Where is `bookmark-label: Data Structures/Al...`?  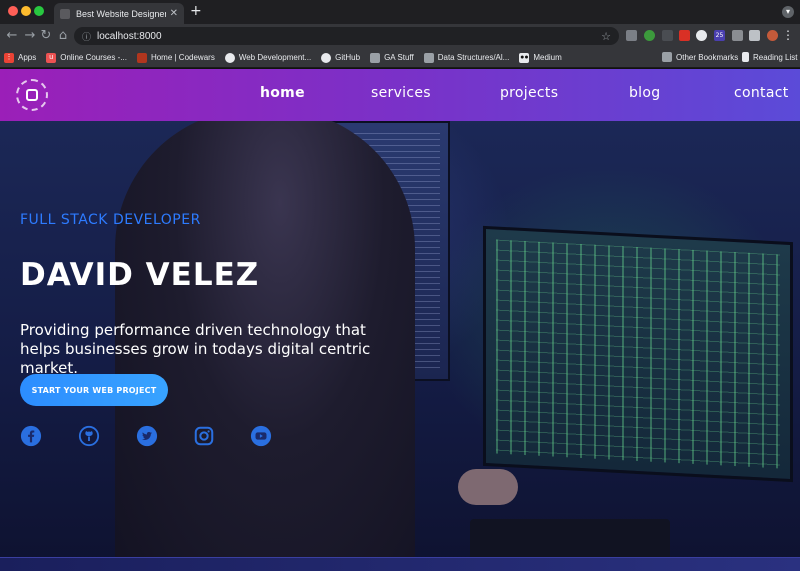 bookmark-label: Data Structures/Al... is located at coordinates (473, 57).